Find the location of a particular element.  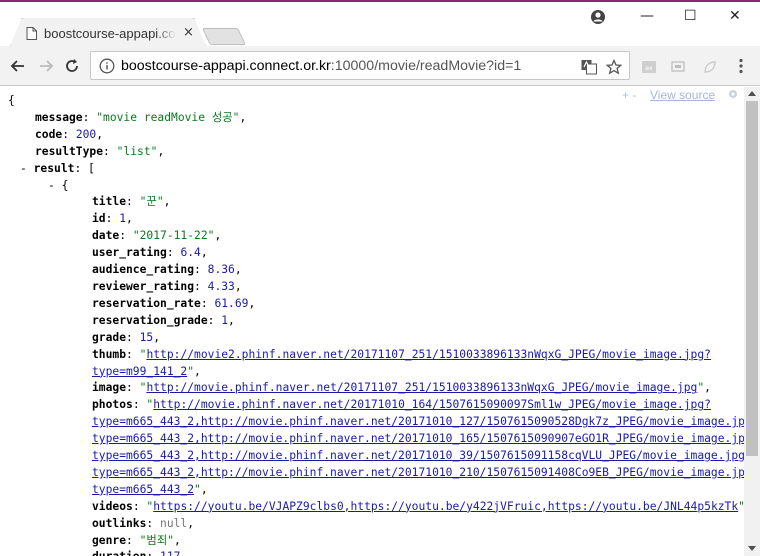

json-viewer-controls: + - View source is located at coordinates (680, 95).